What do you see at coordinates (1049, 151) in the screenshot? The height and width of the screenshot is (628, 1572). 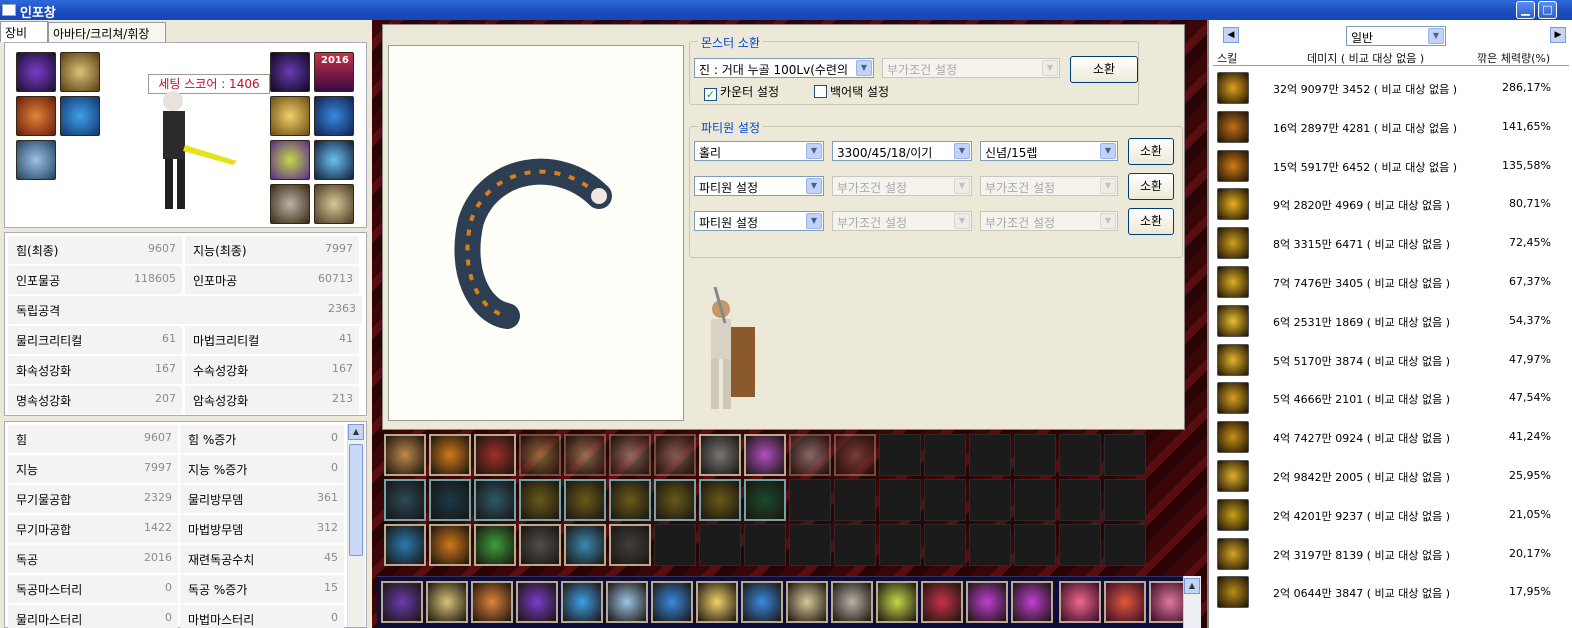 I see `party-select: 신념/15렙 ▼` at bounding box center [1049, 151].